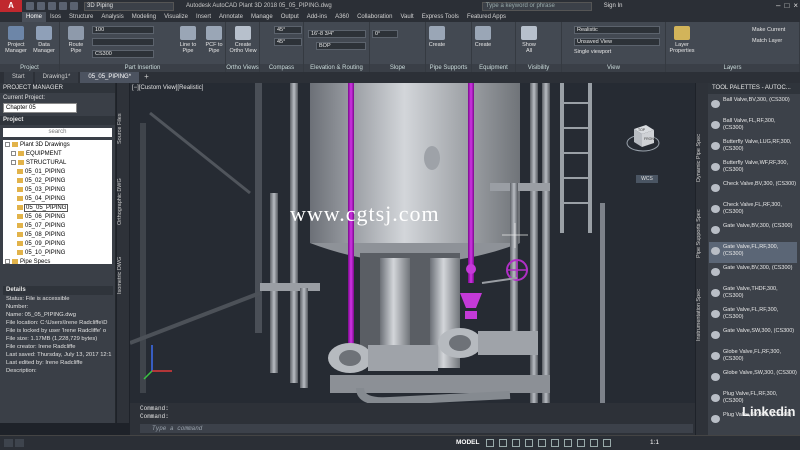  What do you see at coordinates (112, 17) in the screenshot?
I see `ribbon-tab-analysis: Analysis` at bounding box center [112, 17].